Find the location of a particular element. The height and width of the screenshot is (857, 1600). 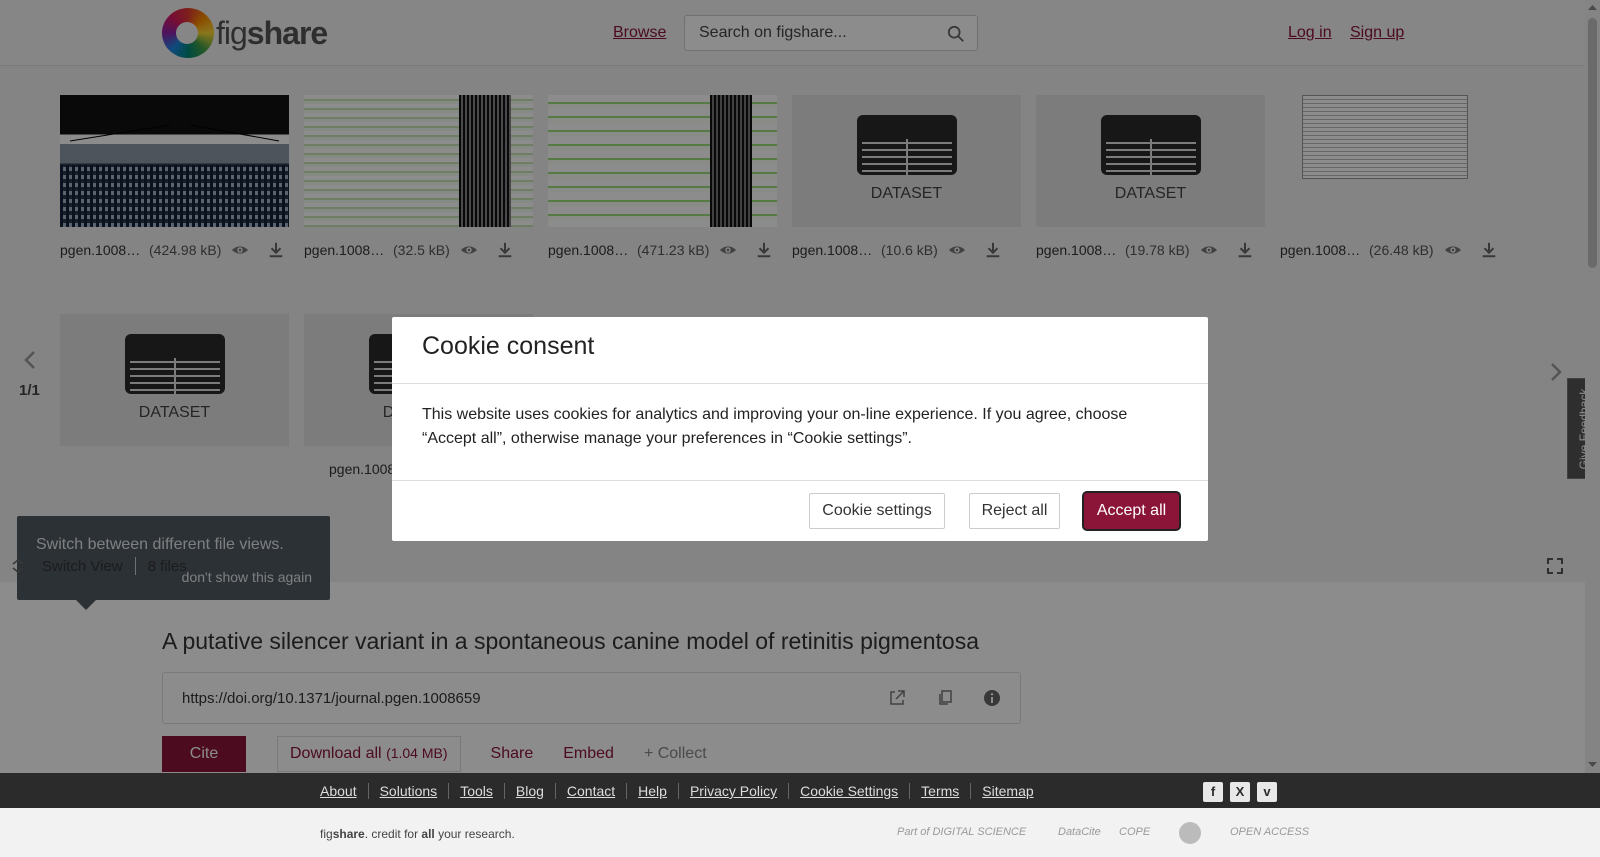

footer-link-contact: Contact is located at coordinates (590, 791).